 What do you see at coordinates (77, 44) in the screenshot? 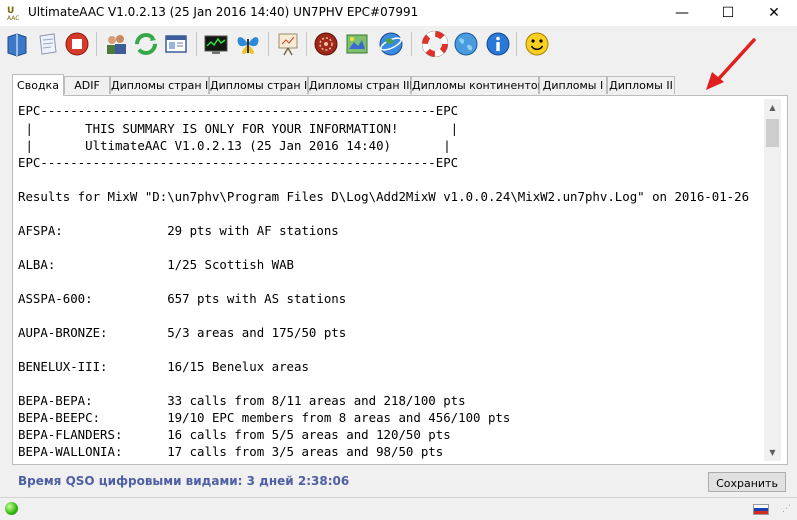
I see `stop-icon` at bounding box center [77, 44].